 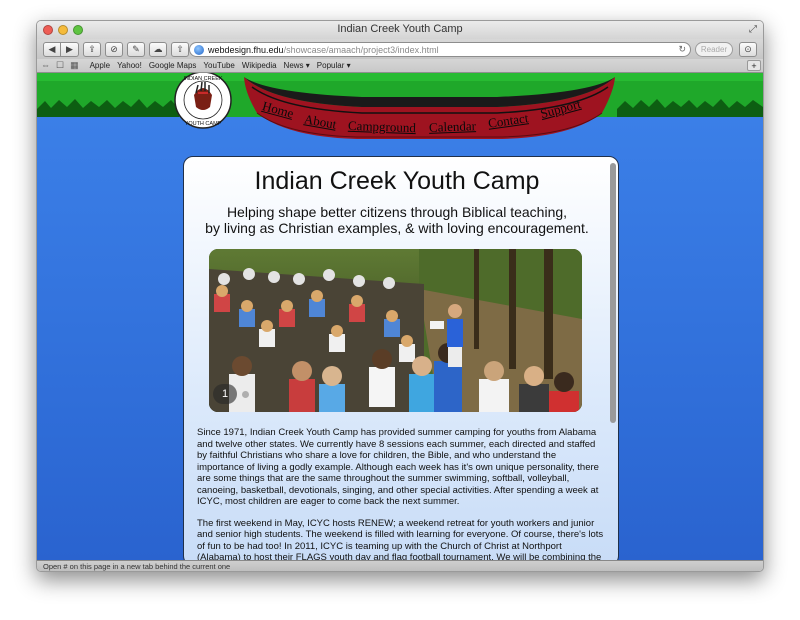 I want to click on bookmark-google-maps: Google Maps, so click(x=173, y=65).